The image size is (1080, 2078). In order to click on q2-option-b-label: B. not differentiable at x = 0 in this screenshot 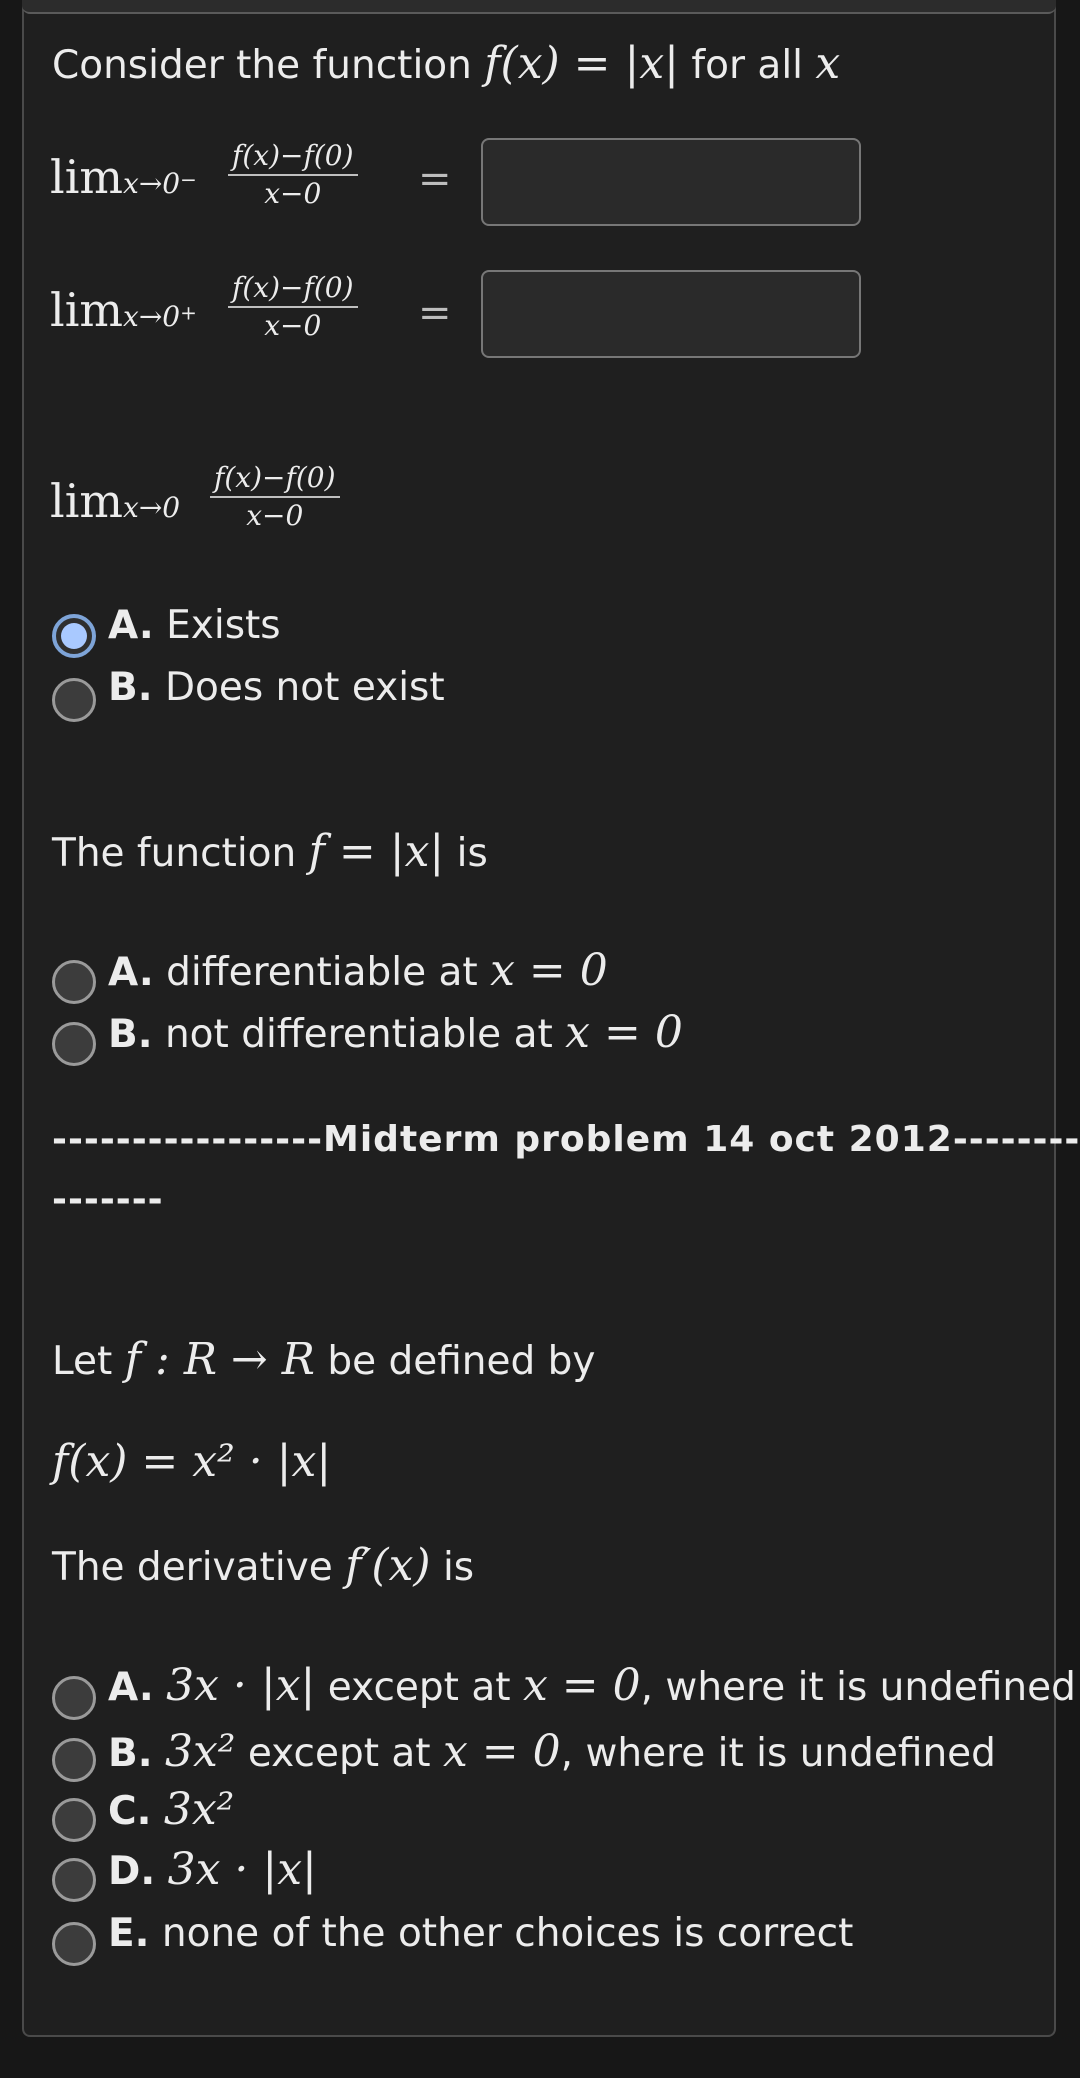, I will do `click(395, 1034)`.